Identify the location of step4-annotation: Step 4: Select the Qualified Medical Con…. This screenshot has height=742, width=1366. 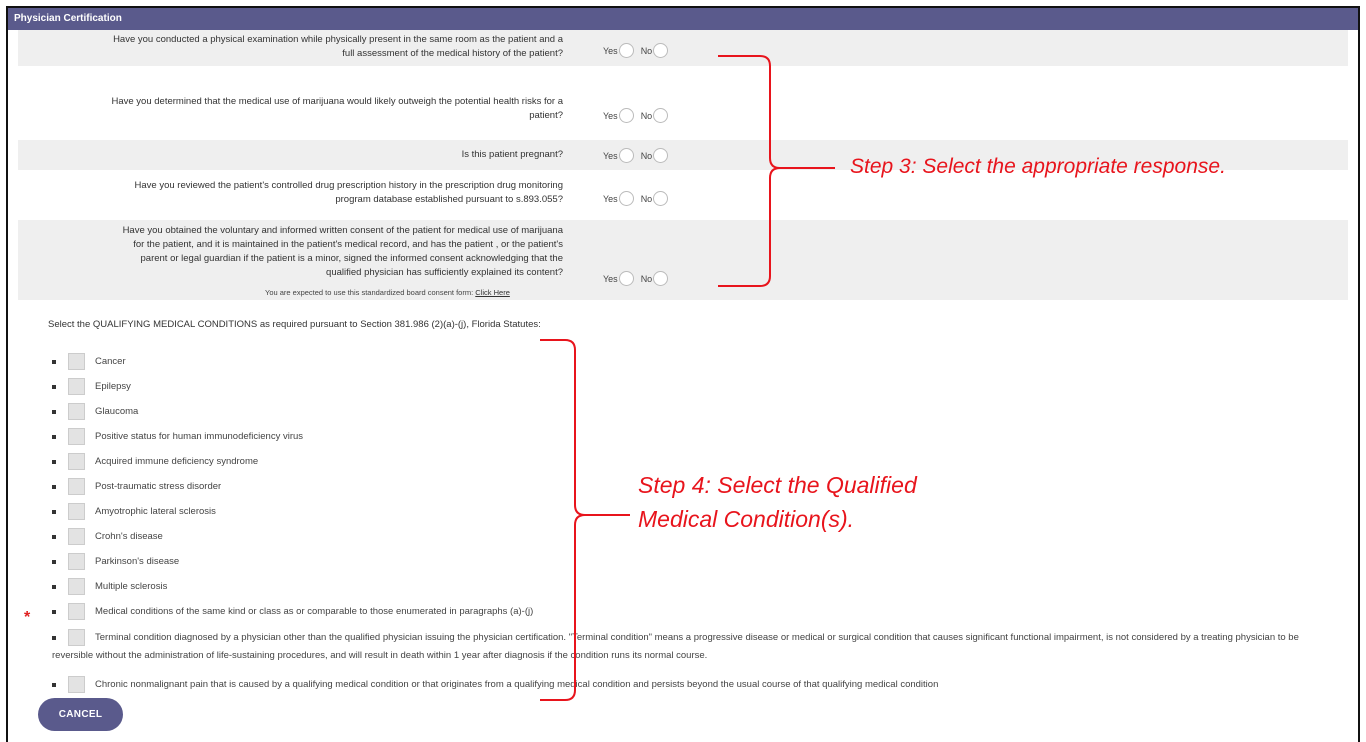
(777, 502).